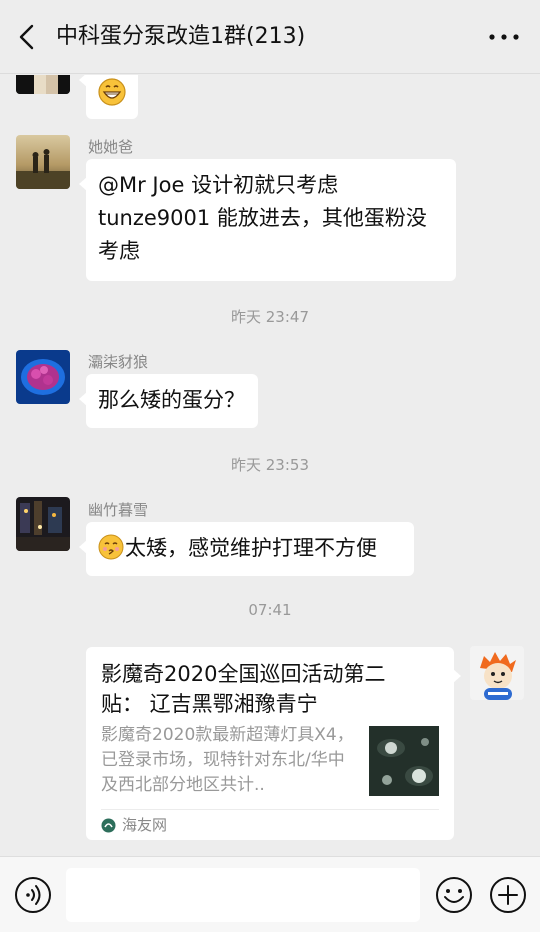 This screenshot has height=932, width=540. Describe the element at coordinates (108, 825) in the screenshot. I see `haiyou-logo-icon` at that location.